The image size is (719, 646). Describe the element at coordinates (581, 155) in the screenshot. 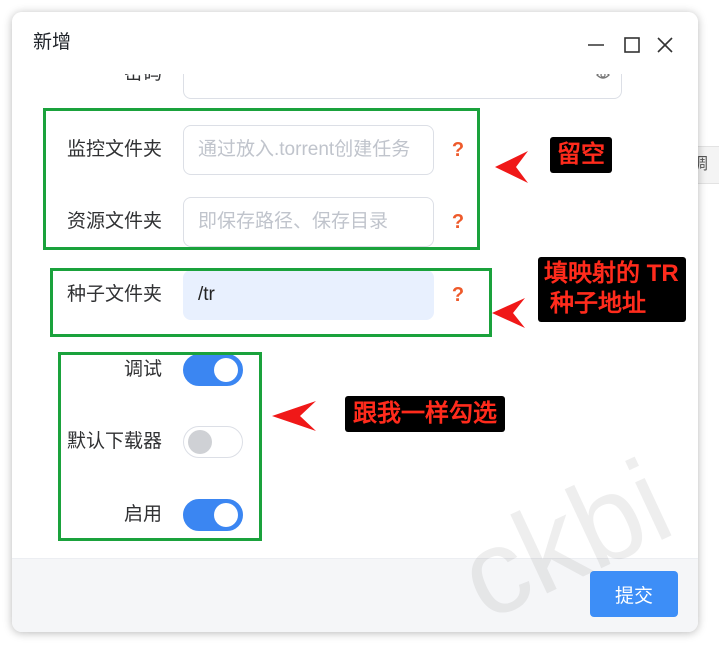

I see `annotation-note-leave-empty: 留空` at that location.